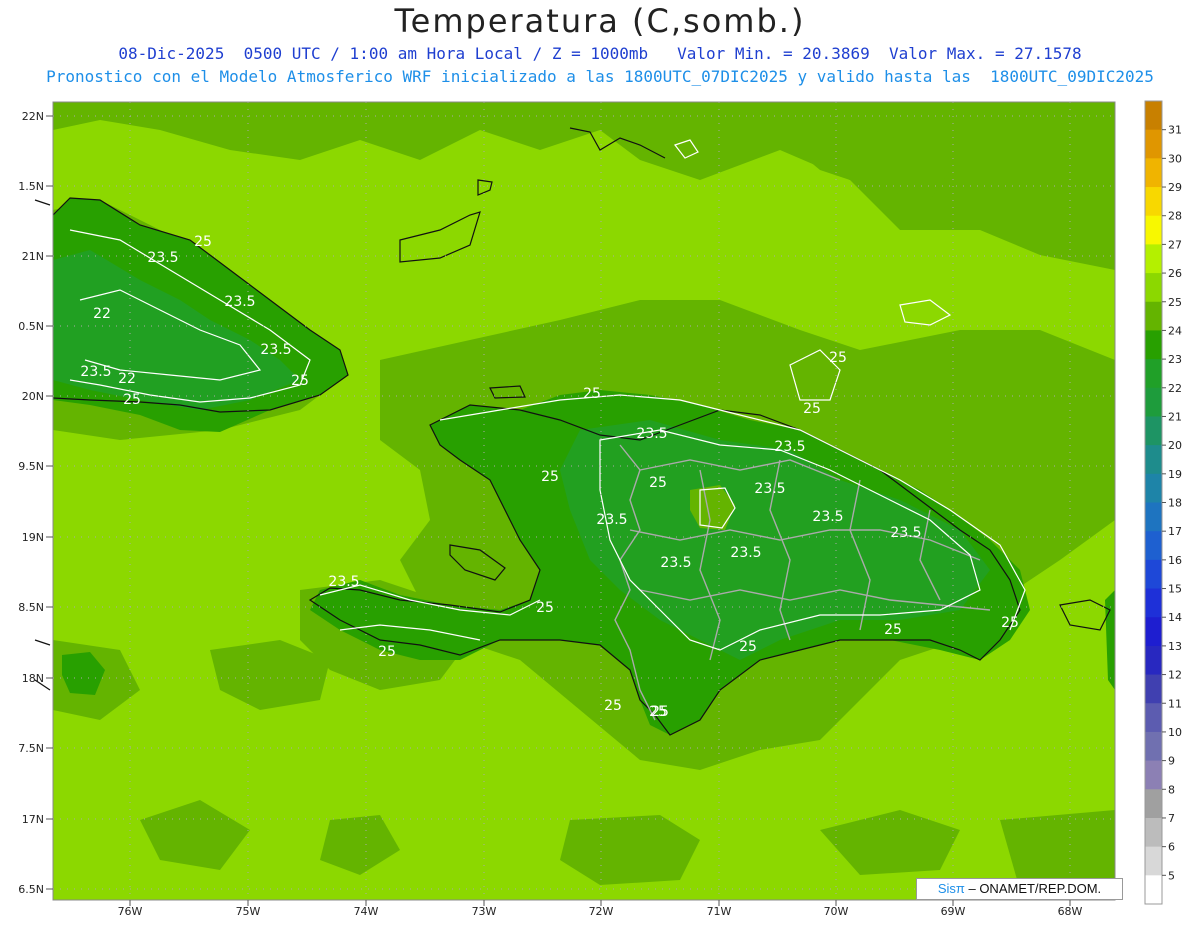 This screenshot has width=1200, height=927. I want to click on lat-tick-label: 1.5N, so click(31, 186).